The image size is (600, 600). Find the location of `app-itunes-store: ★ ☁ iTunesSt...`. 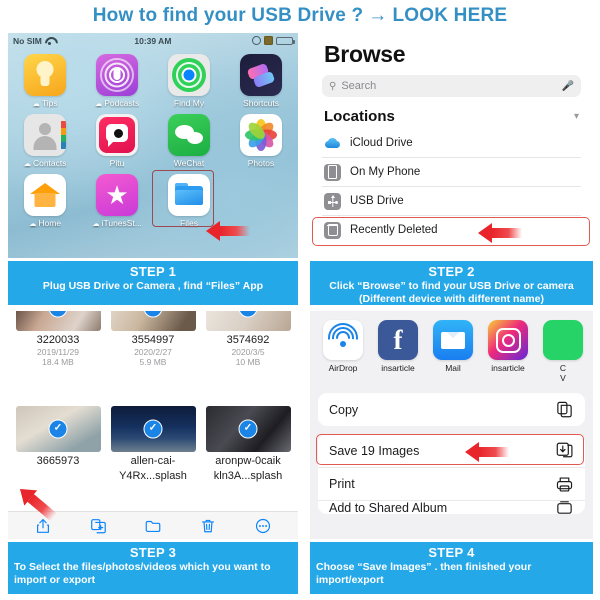

app-itunes-store: ★ ☁ iTunesSt... is located at coordinates (117, 201).